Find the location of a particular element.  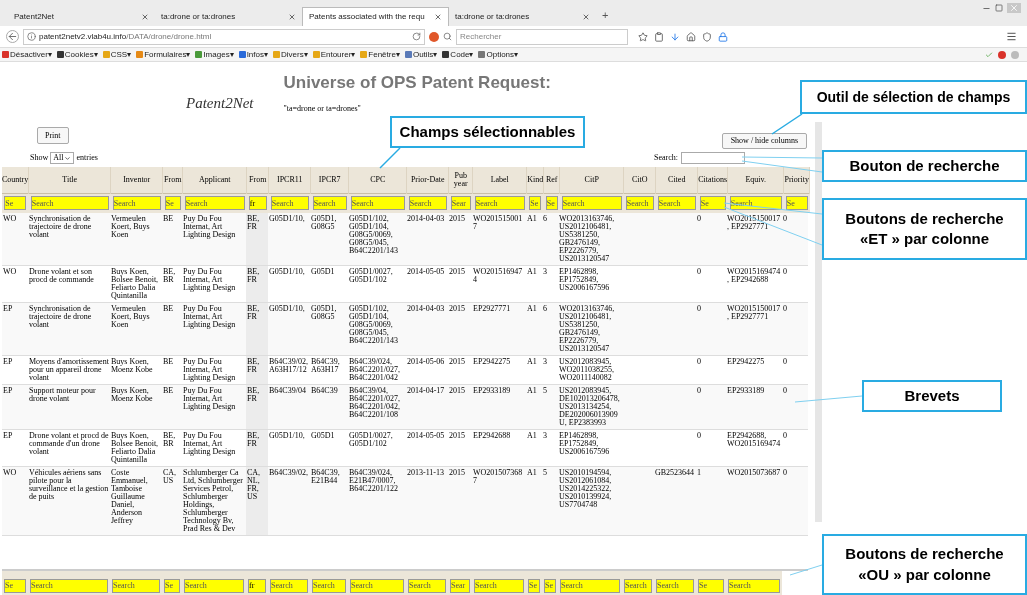

table-cell: Drone volant et son procd de commande is located at coordinates (61, 275).